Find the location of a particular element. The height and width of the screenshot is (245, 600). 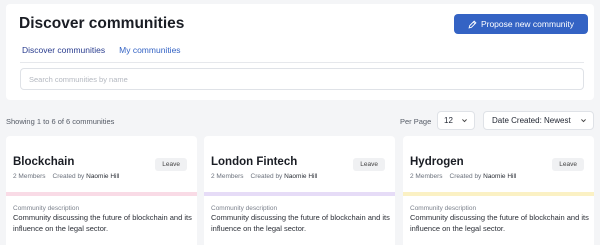

sort-select: Date Created: Newest is located at coordinates (538, 120).